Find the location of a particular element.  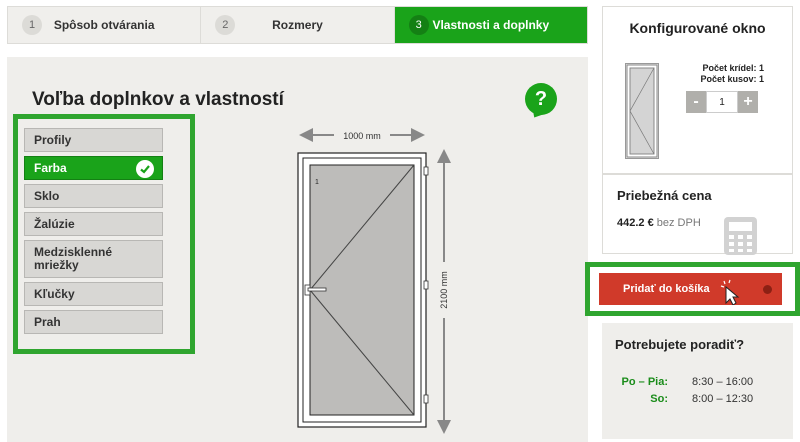

step-properties: 3 Vlastnosti a doplnky is located at coordinates (490, 25).